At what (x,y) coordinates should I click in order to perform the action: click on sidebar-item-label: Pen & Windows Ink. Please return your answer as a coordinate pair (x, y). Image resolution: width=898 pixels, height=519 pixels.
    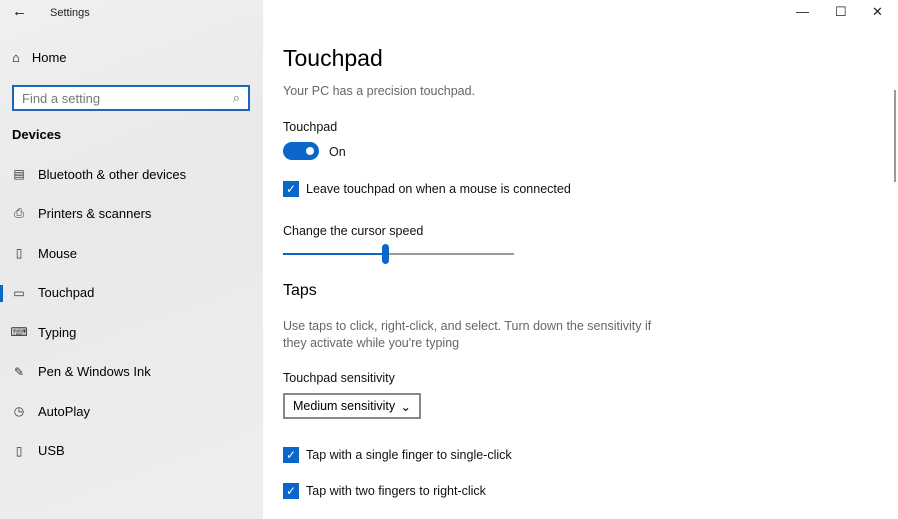
    Looking at the image, I should click on (94, 371).